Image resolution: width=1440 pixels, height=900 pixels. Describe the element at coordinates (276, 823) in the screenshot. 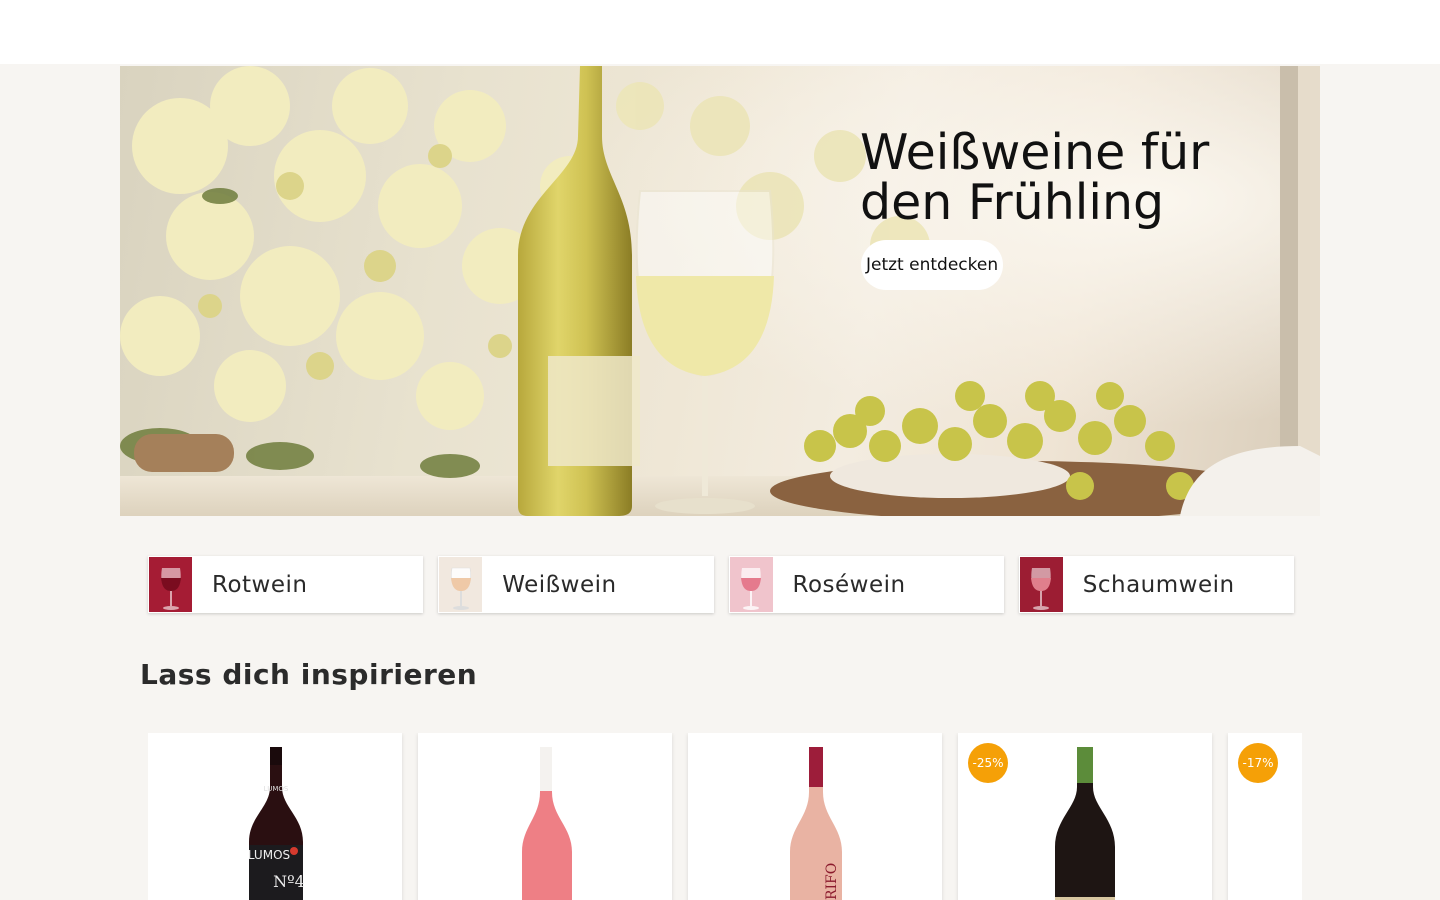

I see `wine-bottle-image: LUMOS LUMOS Nº4` at that location.